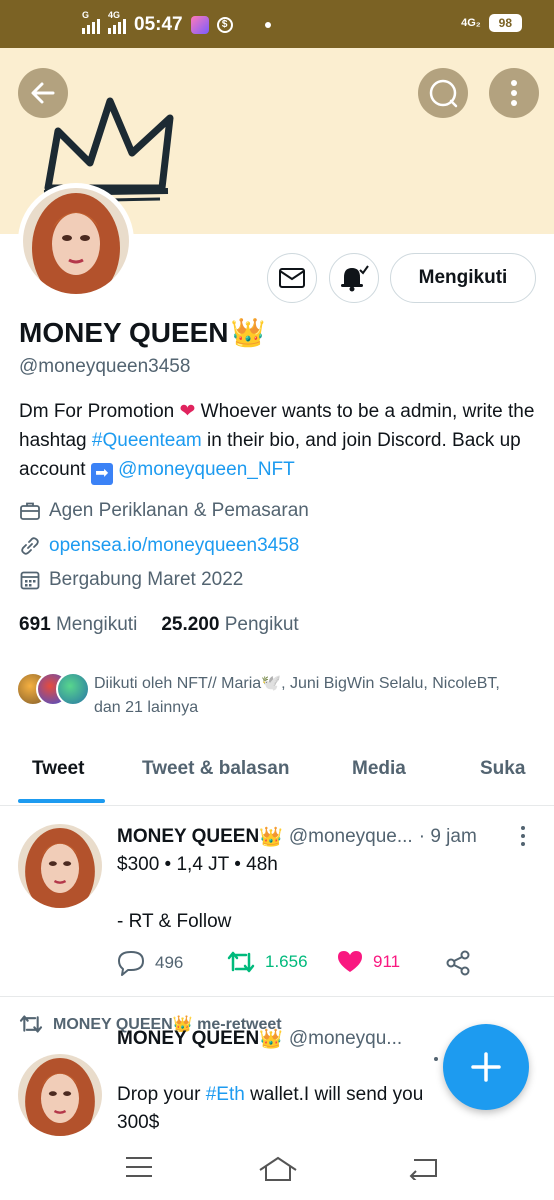 Image resolution: width=554 pixels, height=1200 pixels. I want to click on following-button: Mengikuti, so click(463, 278).